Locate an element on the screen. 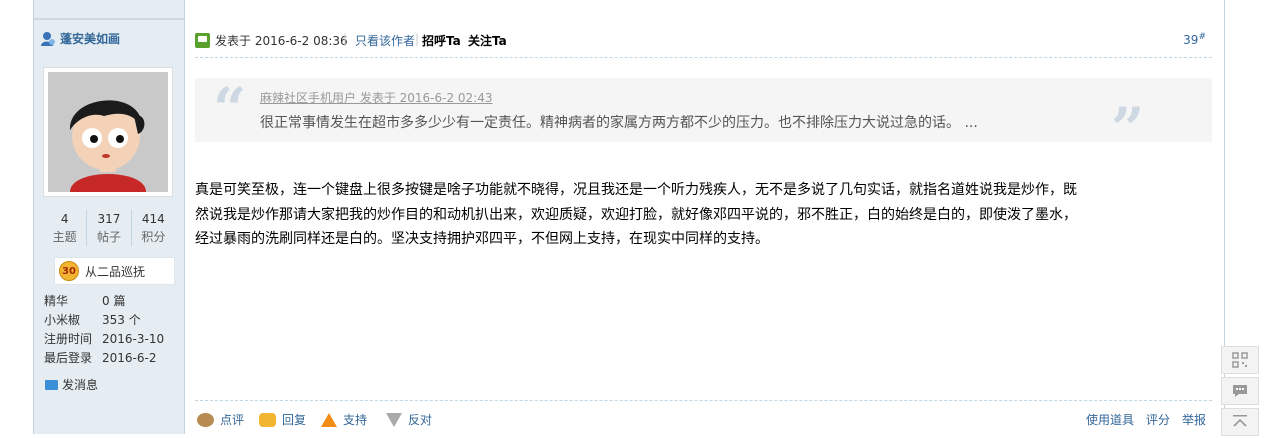 The image size is (1276, 438). support-button: 支持 is located at coordinates (344, 419).